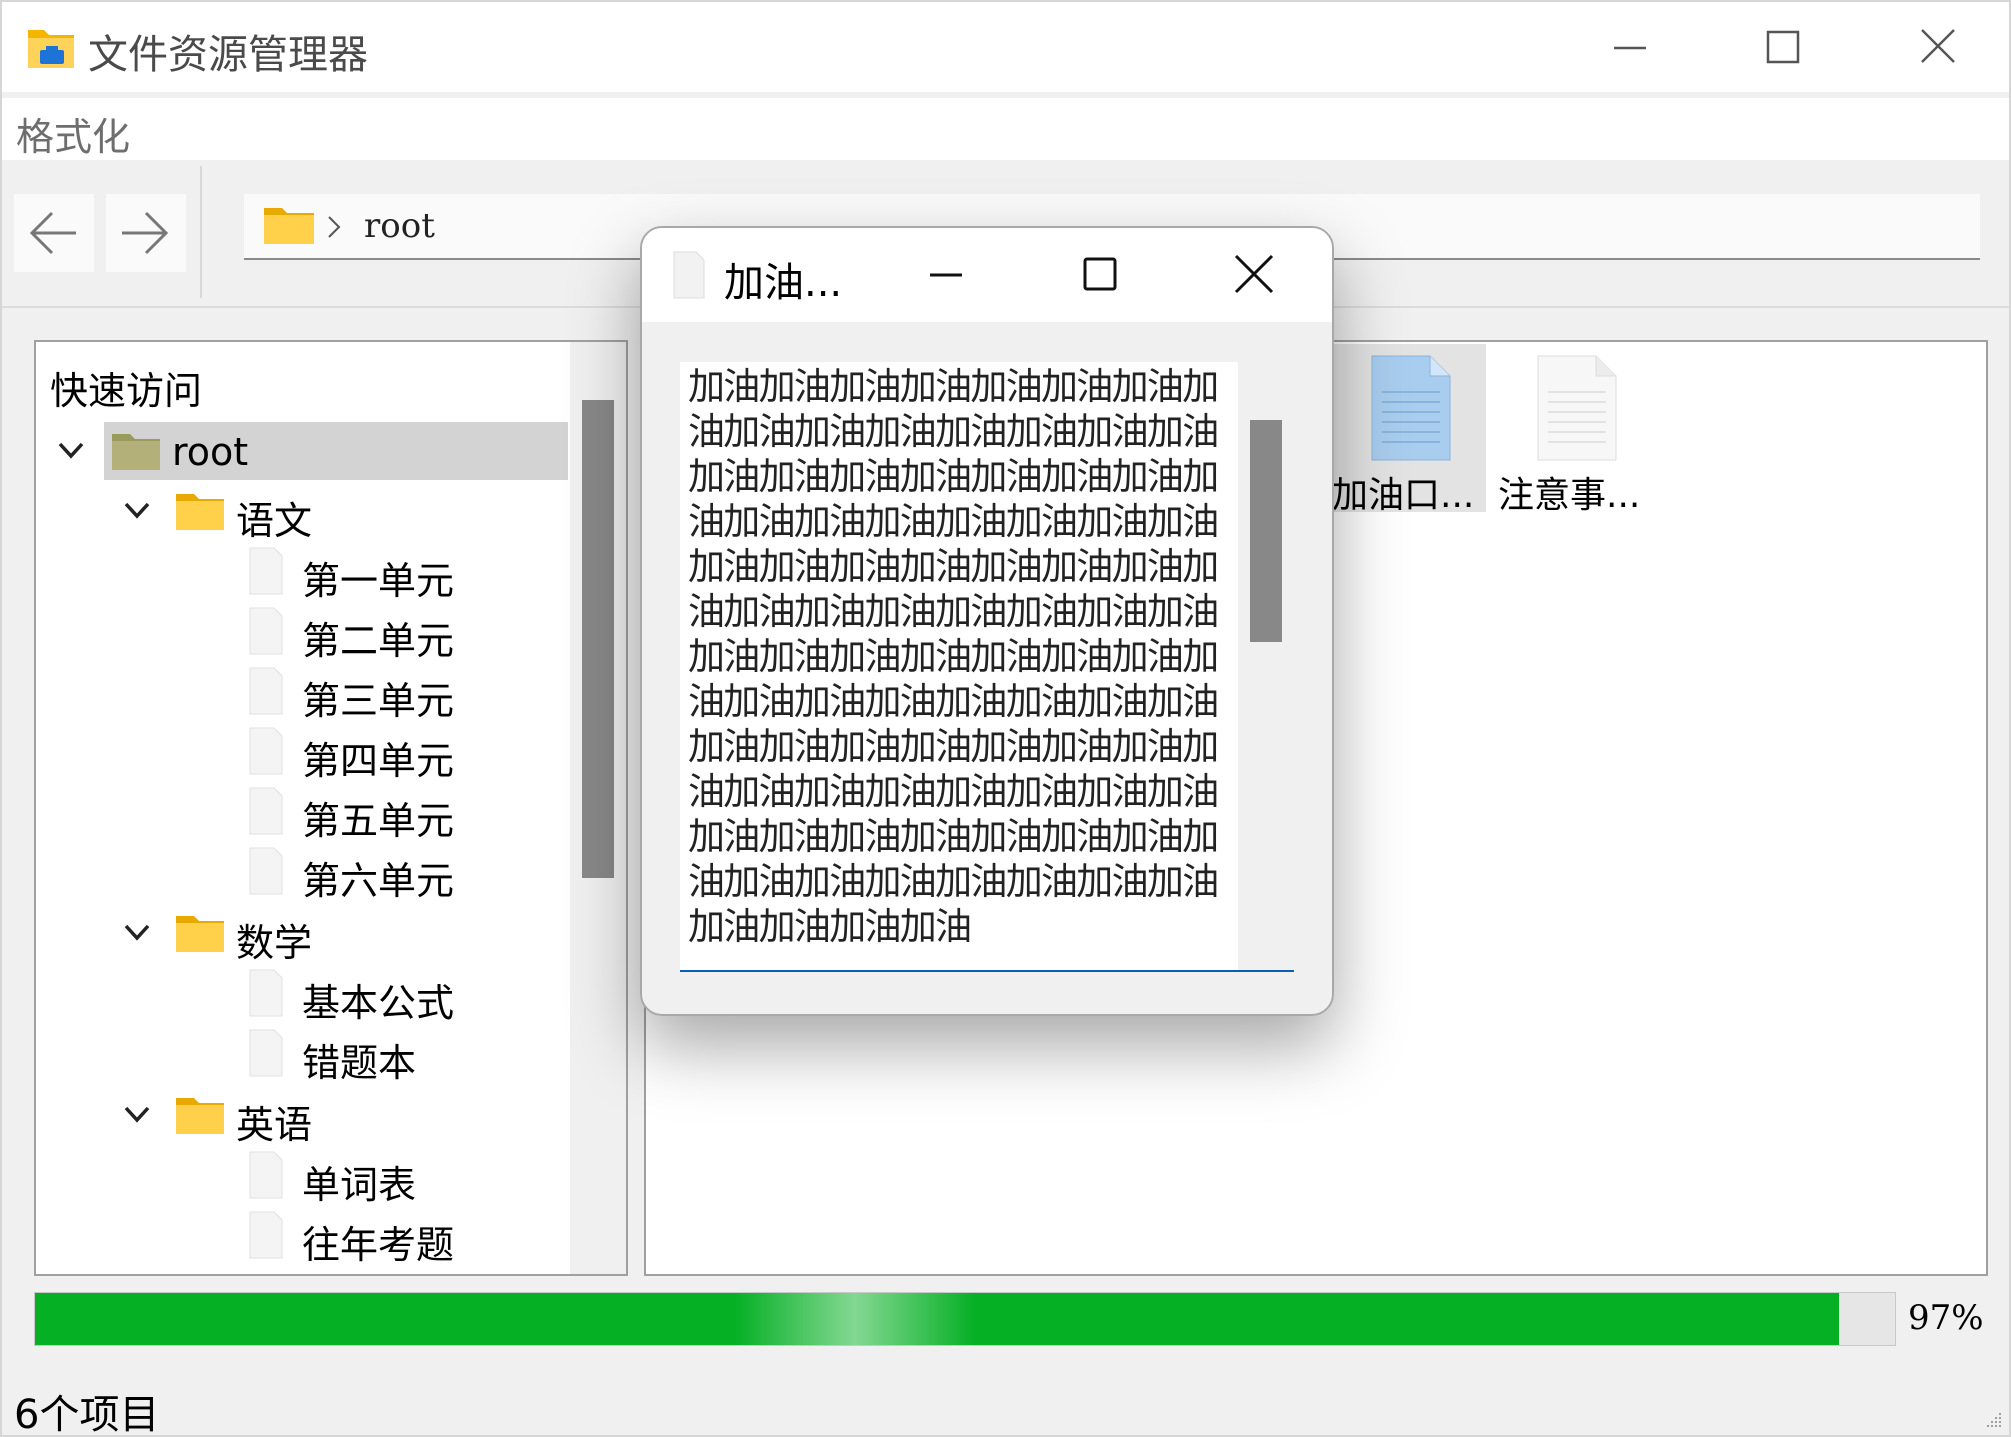 This screenshot has height=1437, width=2011. I want to click on tree-file: 第五单元, so click(398, 812).